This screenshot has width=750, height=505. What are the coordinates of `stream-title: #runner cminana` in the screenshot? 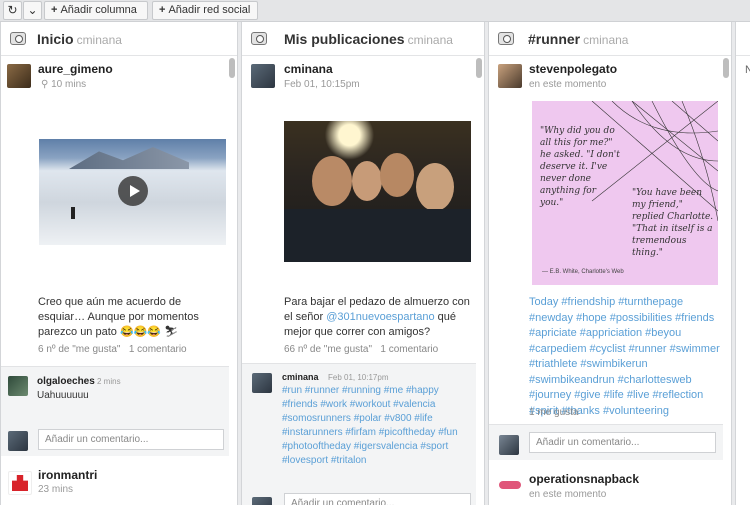 It's located at (578, 39).